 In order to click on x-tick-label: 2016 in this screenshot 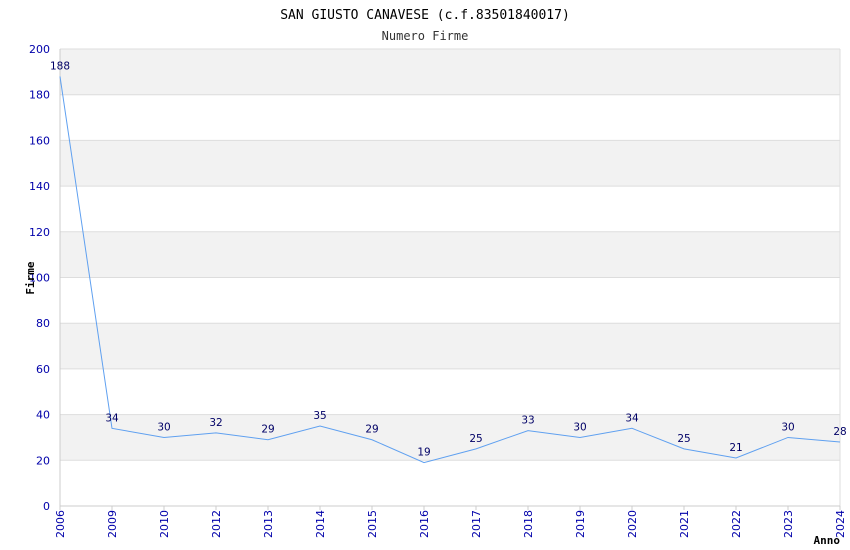, I will do `click(424, 524)`.